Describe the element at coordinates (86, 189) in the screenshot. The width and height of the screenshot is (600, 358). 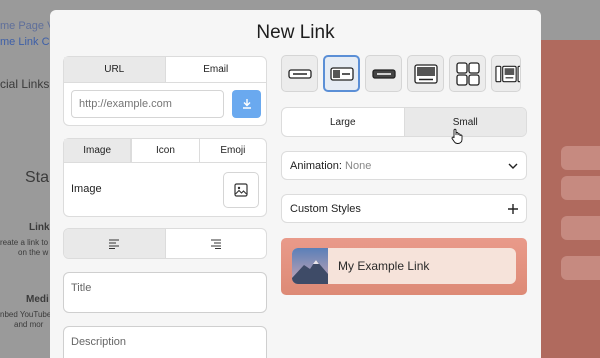
I see `image-label: Image` at that location.